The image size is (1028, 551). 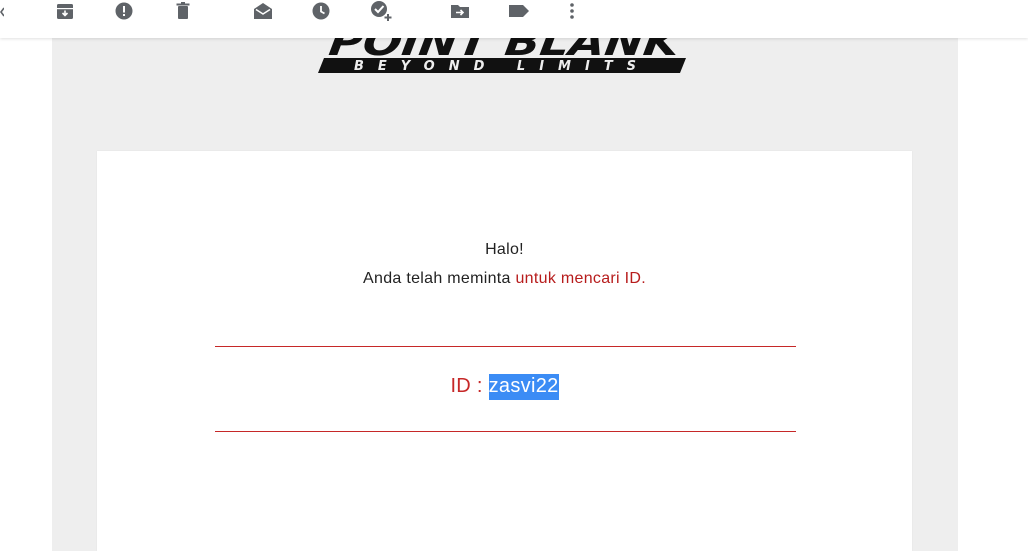 I want to click on bottom-divider, so click(x=505, y=431).